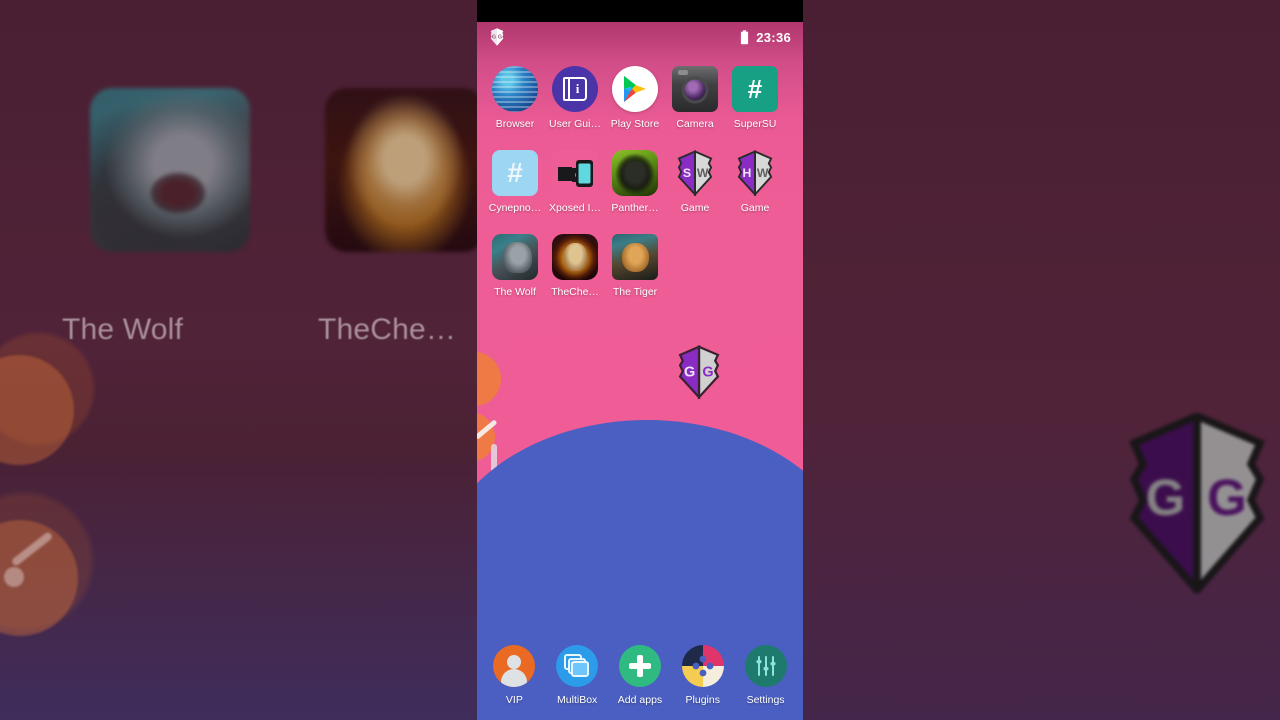 The image size is (1280, 720). I want to click on user-guide-book-icon: i, so click(575, 89).